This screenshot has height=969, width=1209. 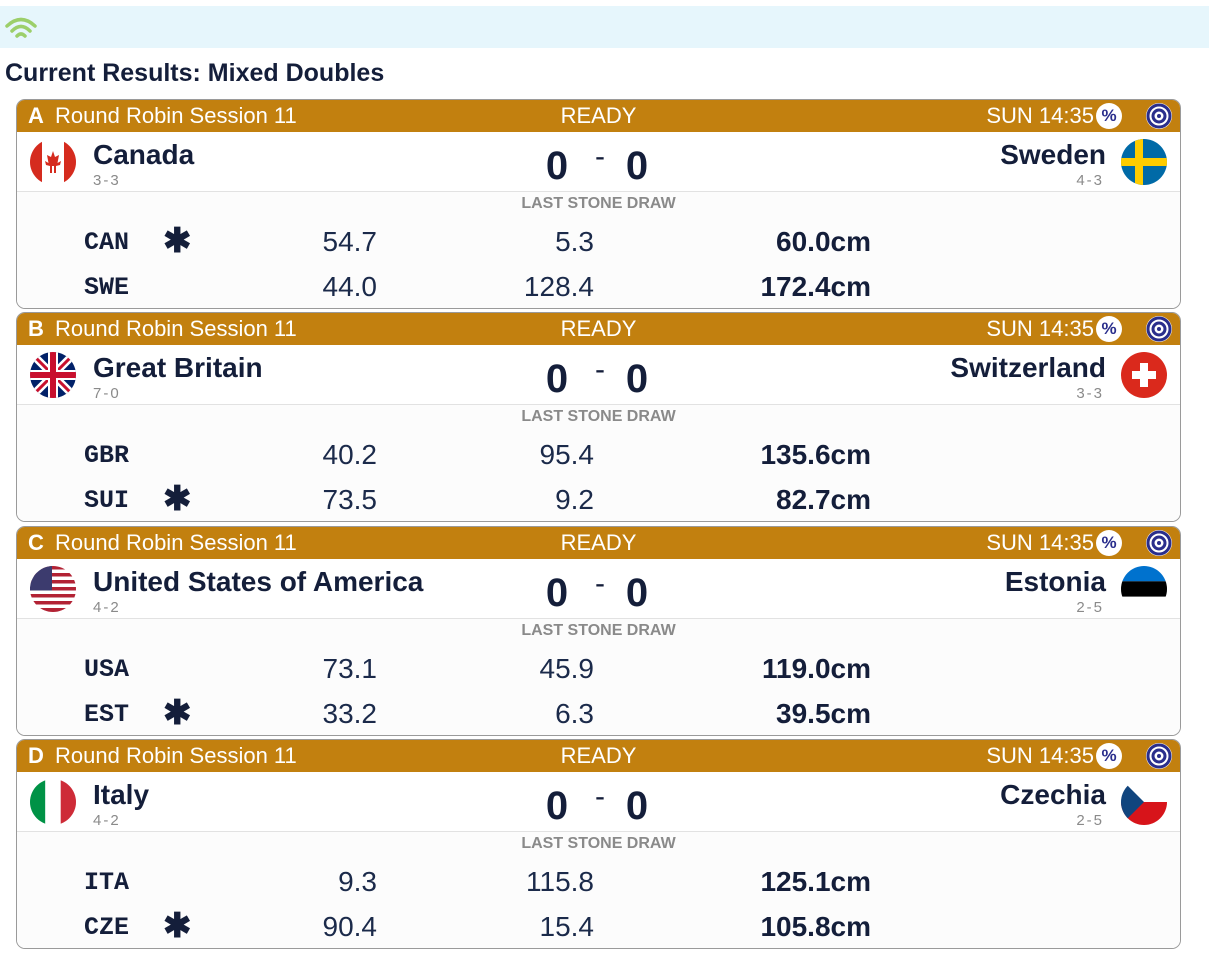 I want to click on team-name-right: Czechia, so click(x=1053, y=794).